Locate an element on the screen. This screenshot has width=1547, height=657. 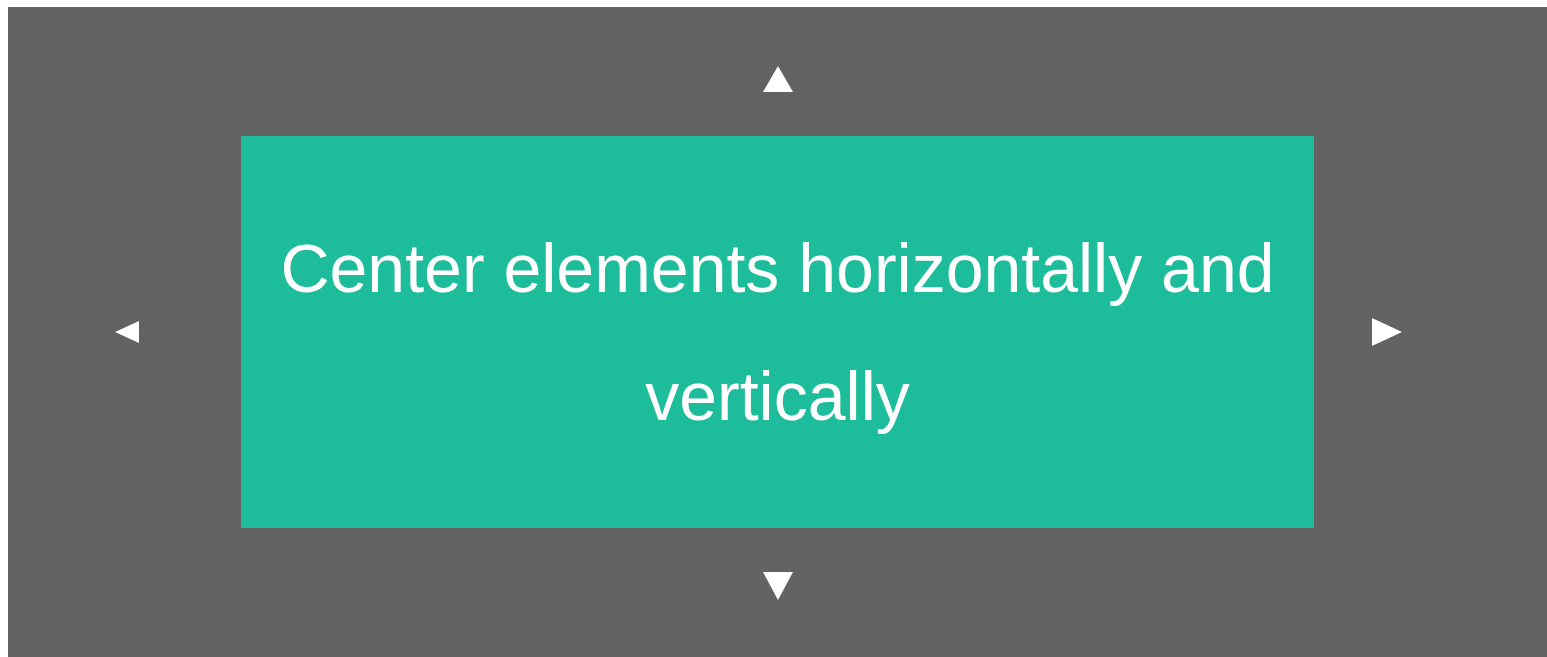
triangle-right-icon is located at coordinates (1386, 332).